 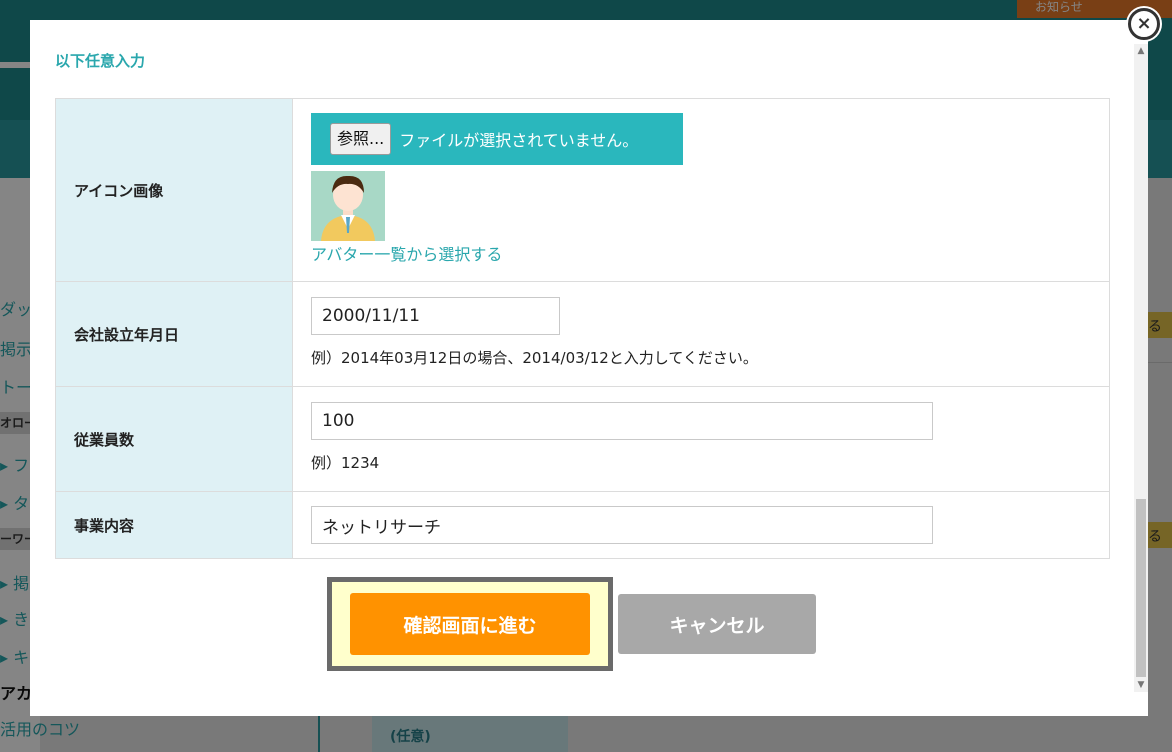 I want to click on form-row-business: 事業内容, so click(x=582, y=525).